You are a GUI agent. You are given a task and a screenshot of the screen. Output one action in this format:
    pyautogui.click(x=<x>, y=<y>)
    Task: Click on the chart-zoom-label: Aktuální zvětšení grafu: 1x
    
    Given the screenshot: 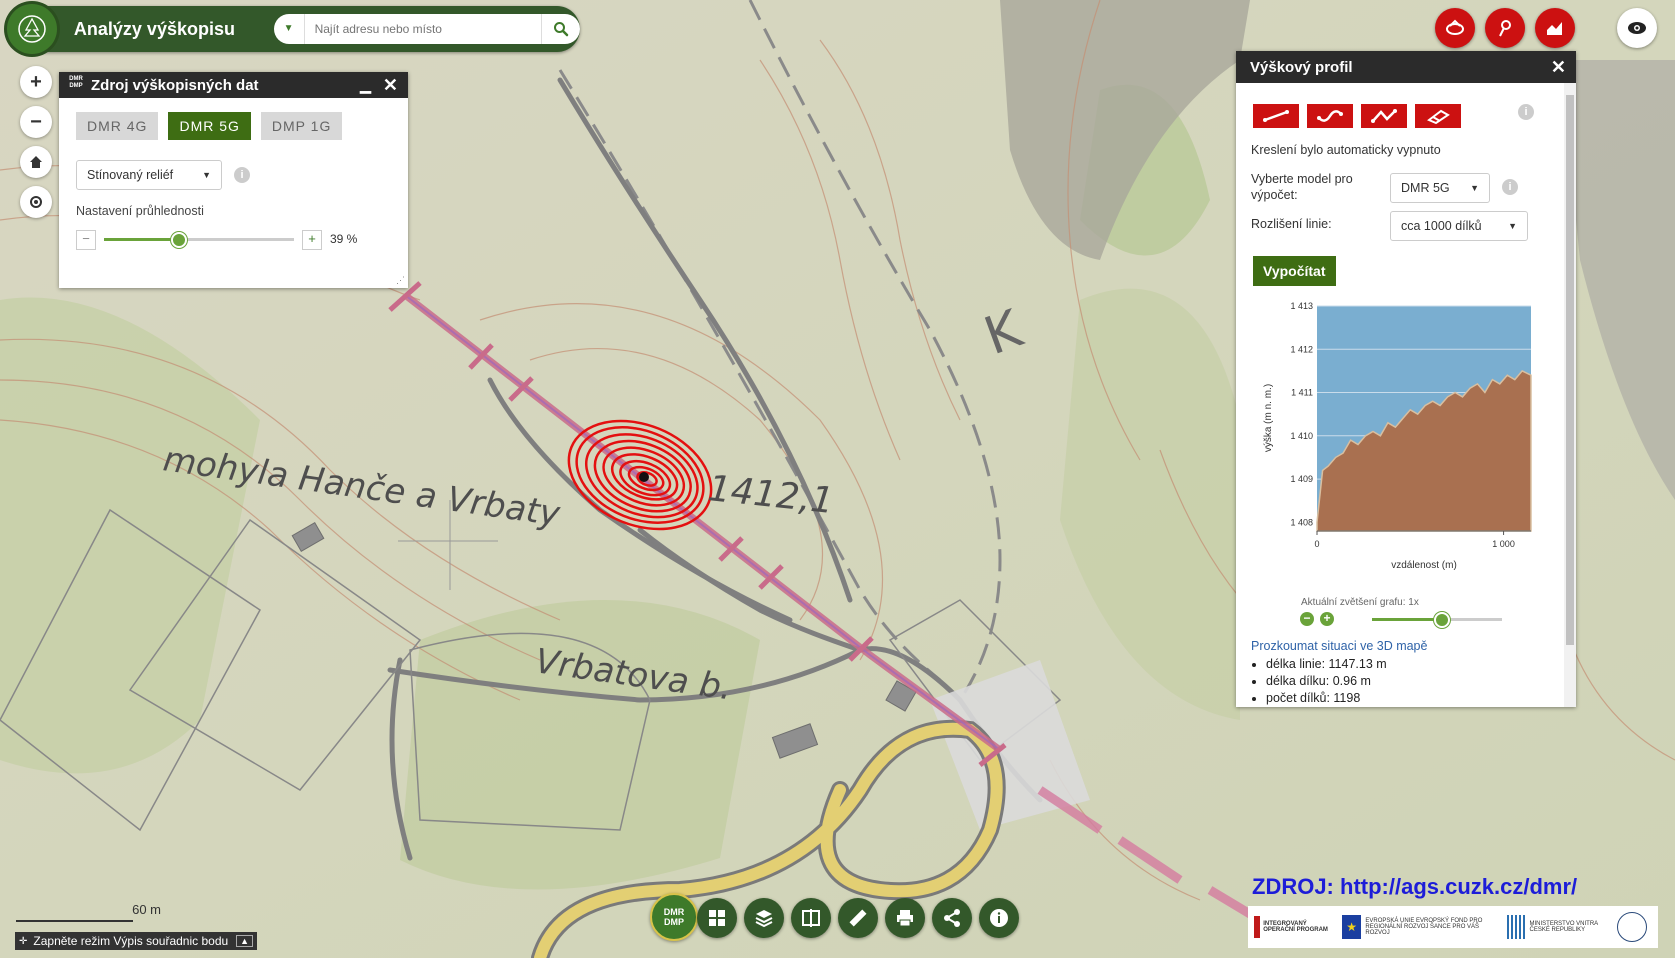 What is the action you would take?
    pyautogui.click(x=1360, y=602)
    